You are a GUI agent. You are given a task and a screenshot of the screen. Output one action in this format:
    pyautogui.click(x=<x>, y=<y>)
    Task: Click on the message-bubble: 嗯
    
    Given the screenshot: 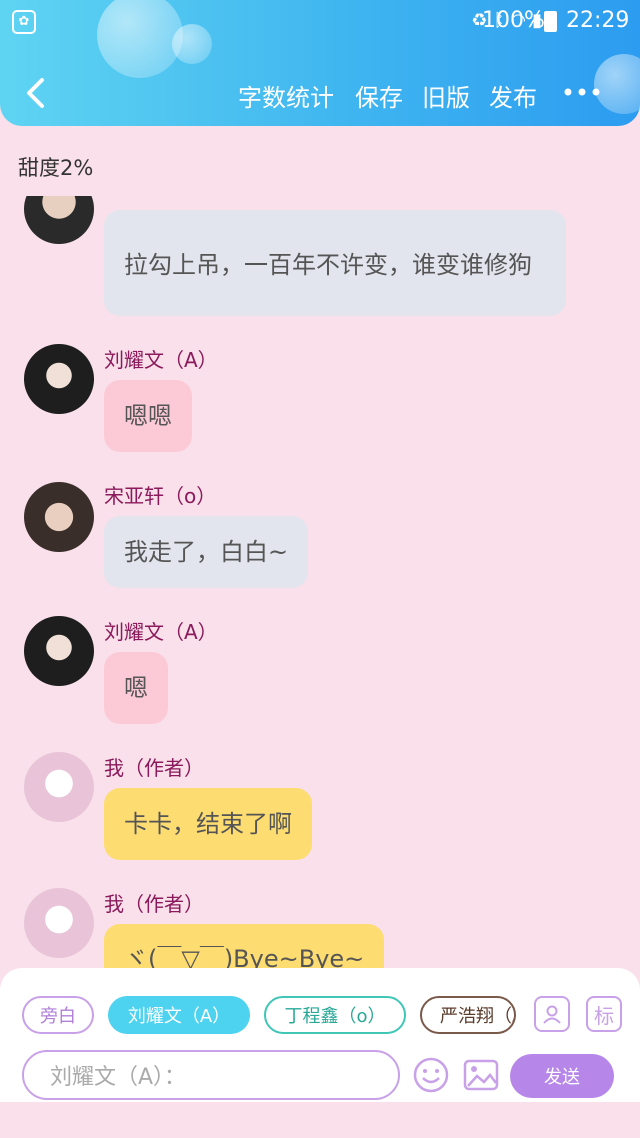 What is the action you would take?
    pyautogui.click(x=136, y=688)
    